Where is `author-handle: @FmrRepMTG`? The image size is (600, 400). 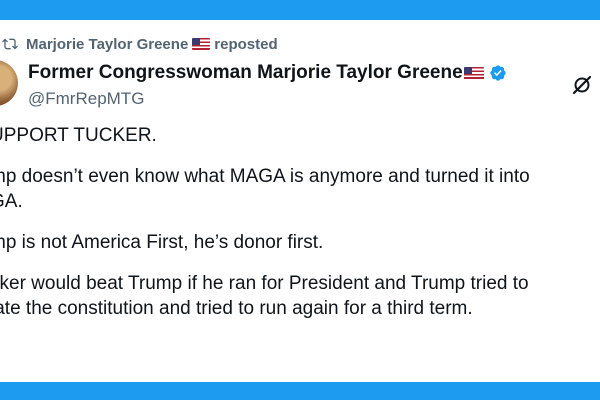
author-handle: @FmrRepMTG is located at coordinates (86, 99).